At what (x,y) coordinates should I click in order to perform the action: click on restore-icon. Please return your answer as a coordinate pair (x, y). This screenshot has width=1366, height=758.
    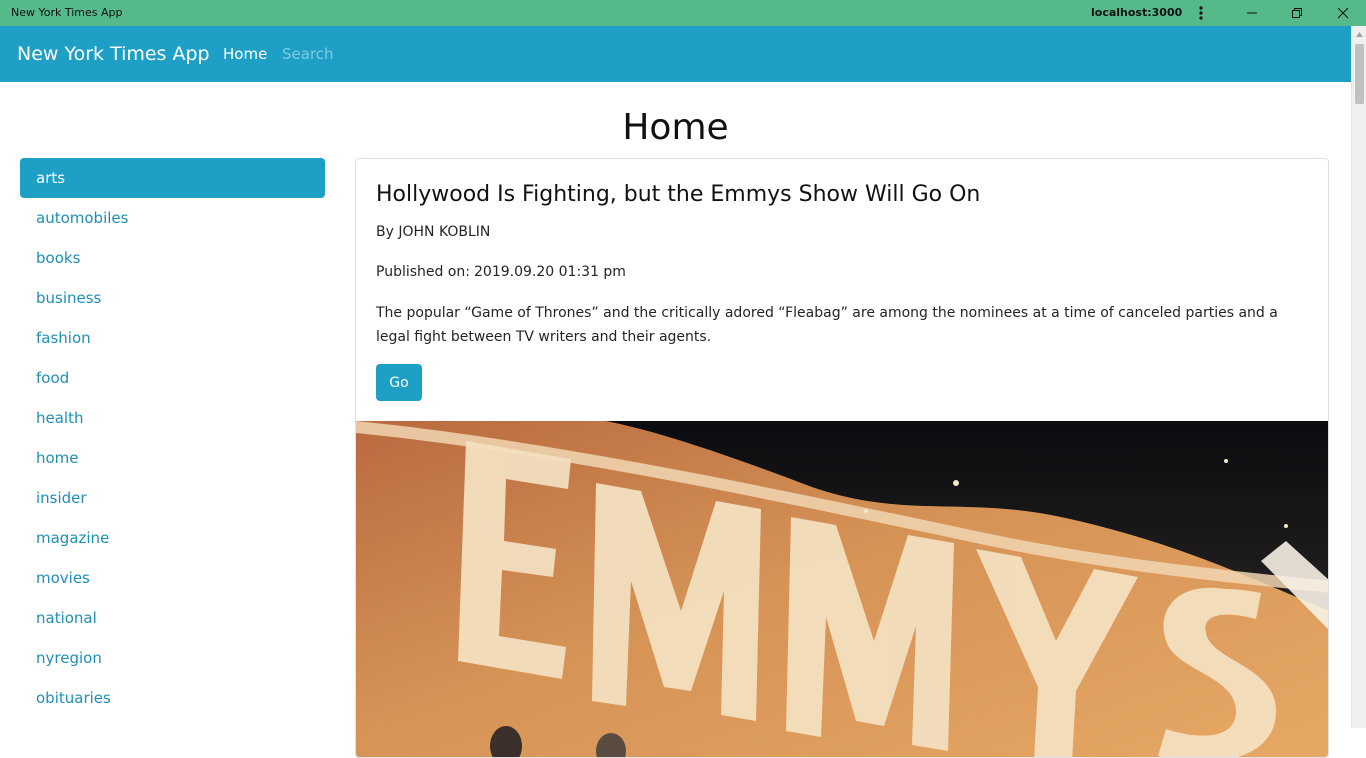
    Looking at the image, I should click on (1297, 13).